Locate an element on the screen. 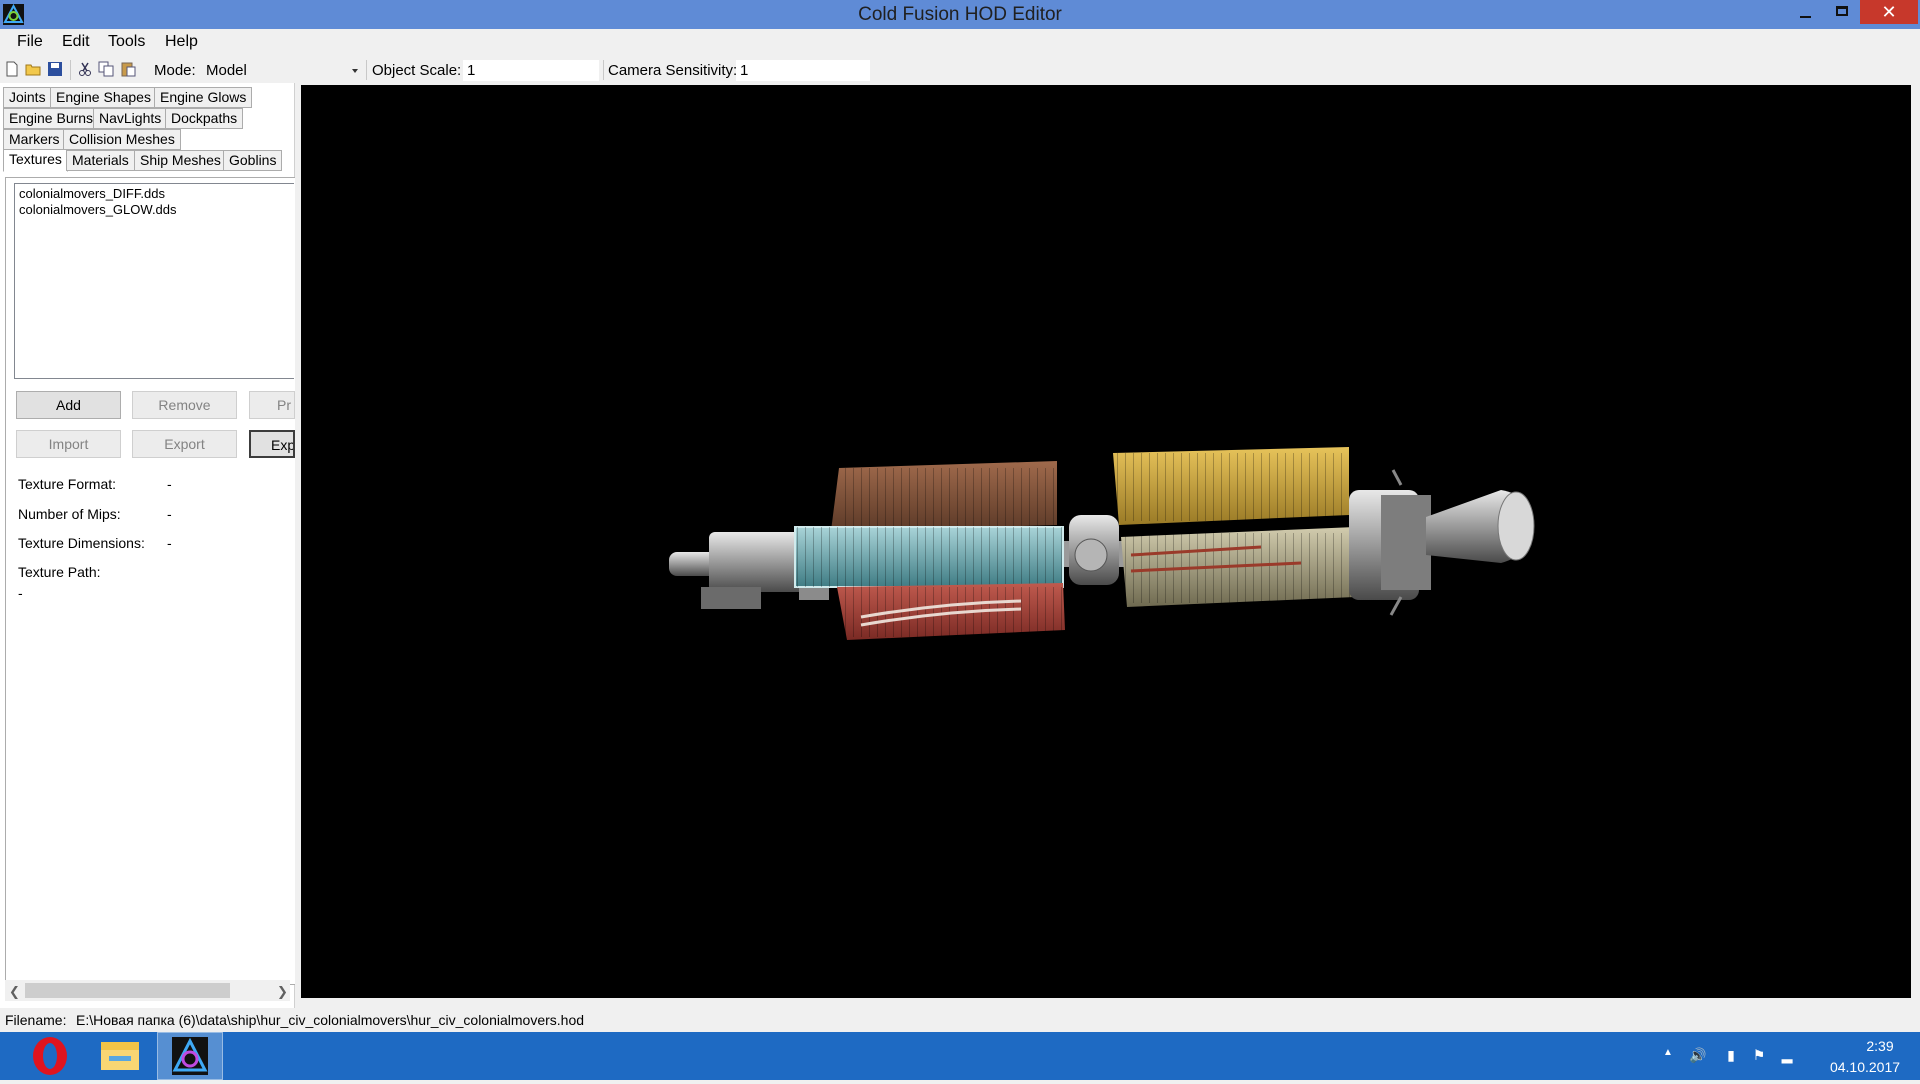  network-signal-icon: ▂ is located at coordinates (1787, 1056).